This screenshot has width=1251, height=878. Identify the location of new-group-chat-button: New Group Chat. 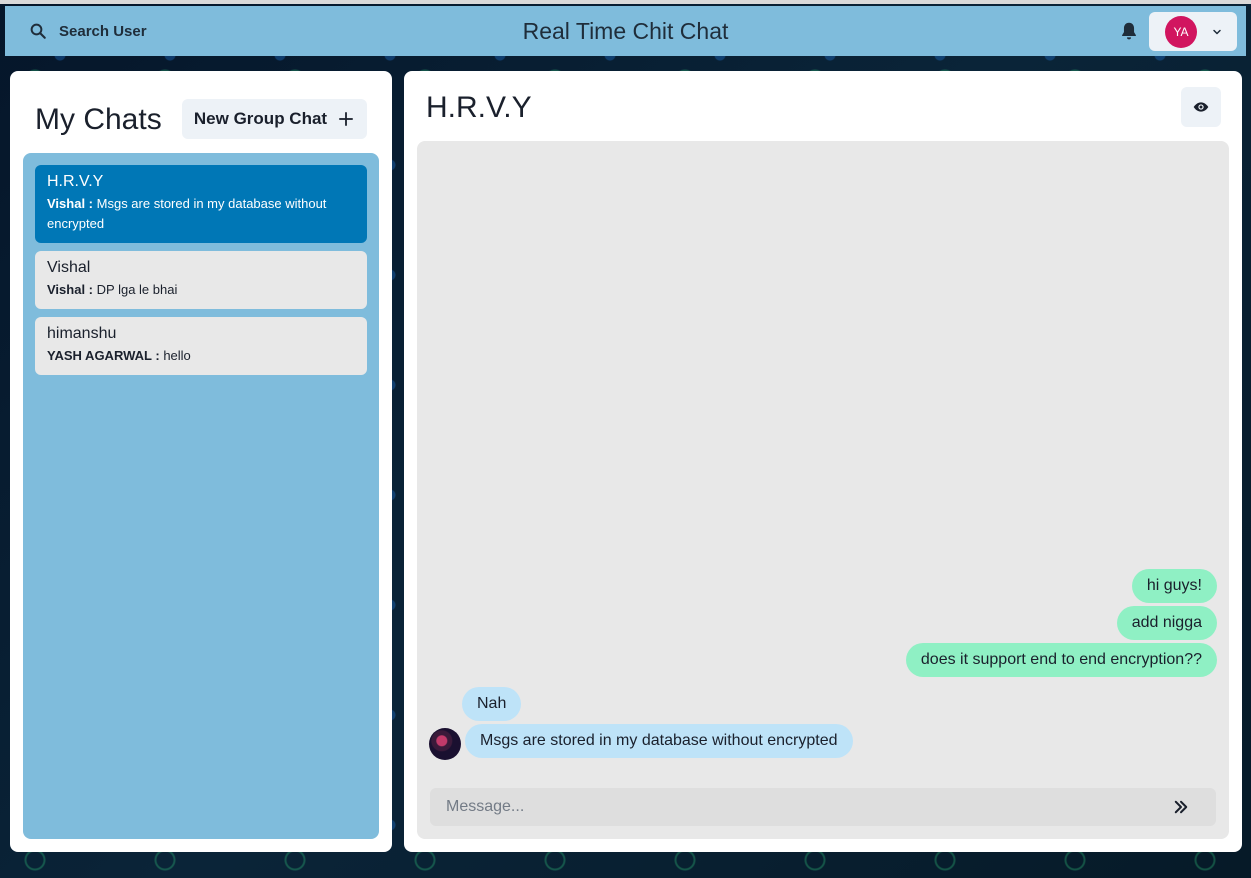
(274, 119).